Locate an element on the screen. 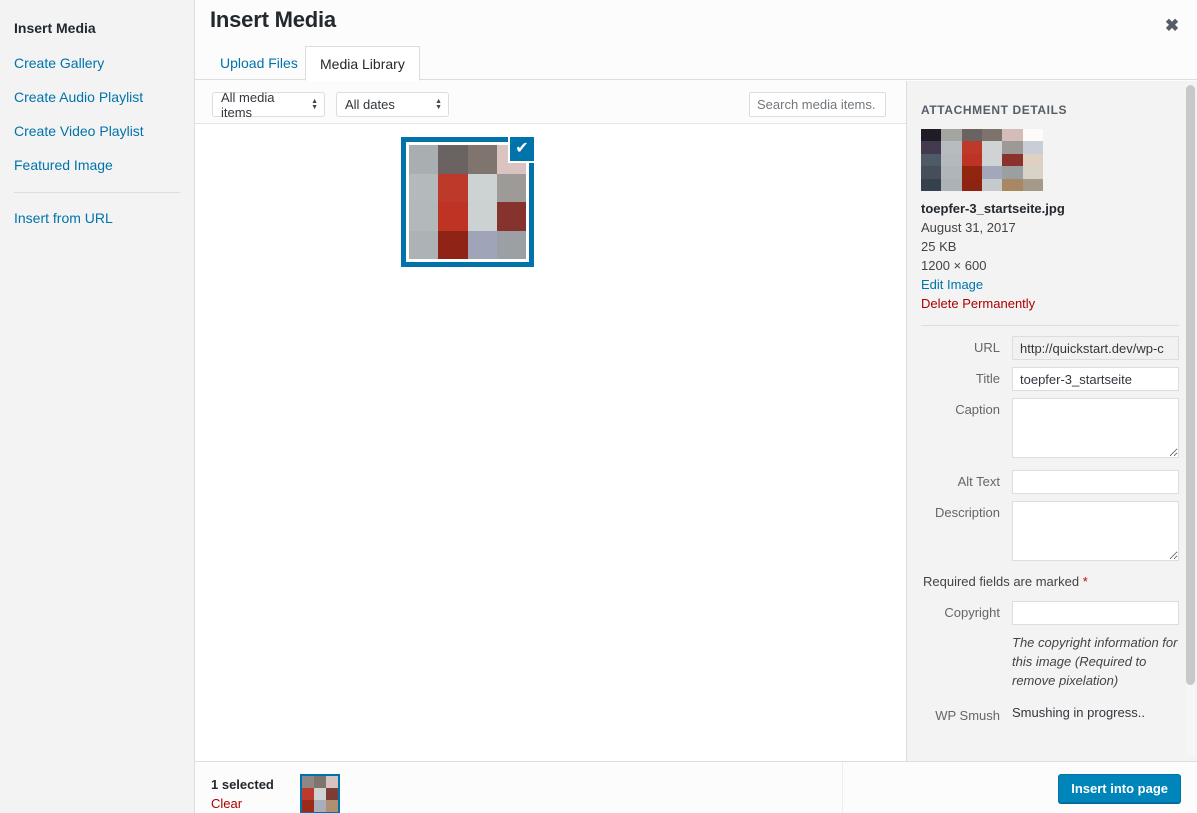  url-field is located at coordinates (1095, 348).